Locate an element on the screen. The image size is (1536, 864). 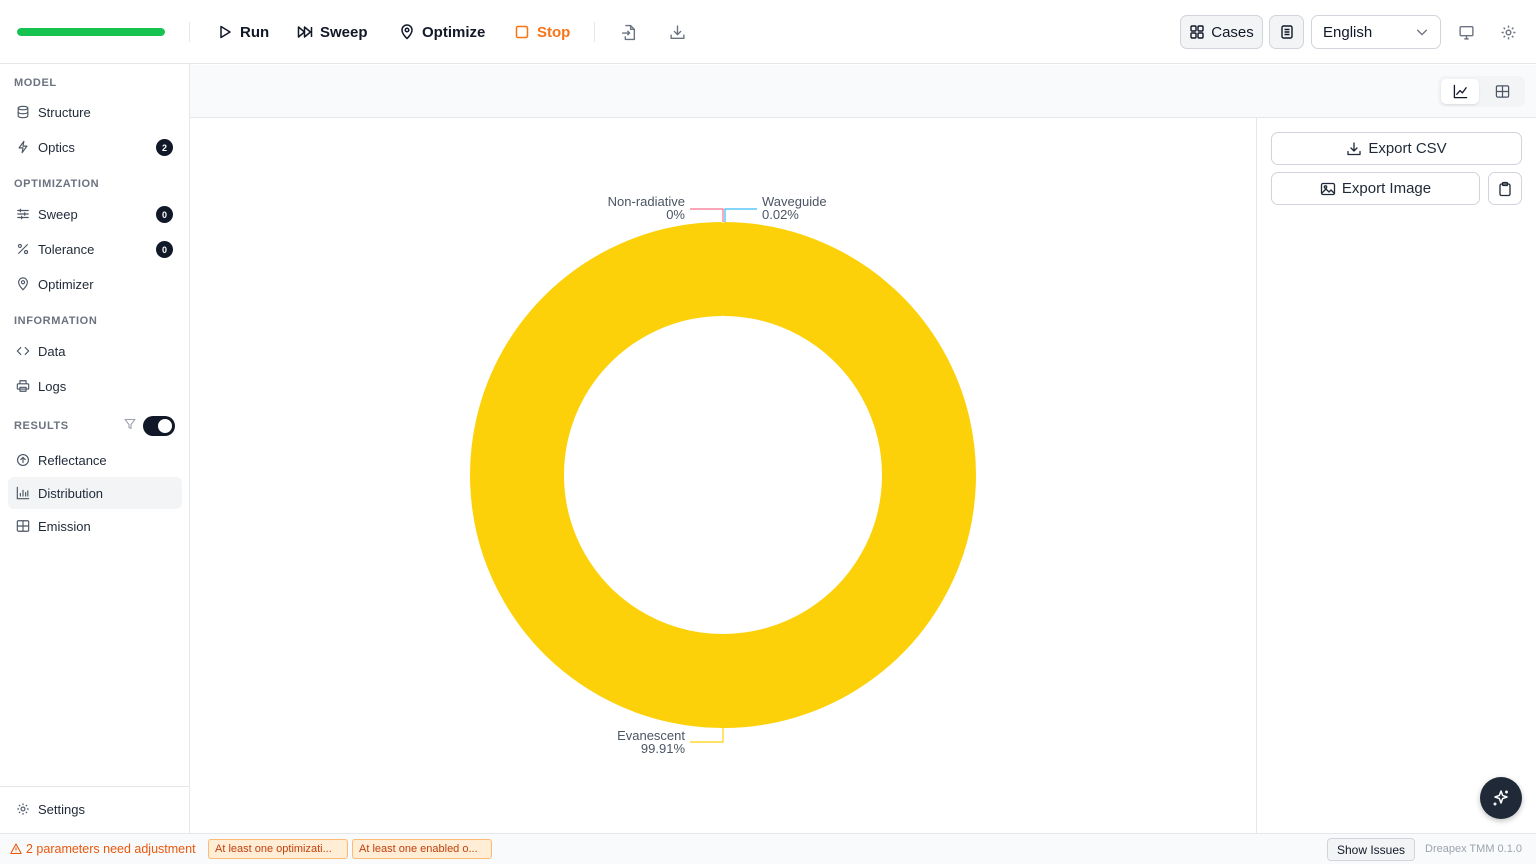
file-import-icon is located at coordinates (628, 32).